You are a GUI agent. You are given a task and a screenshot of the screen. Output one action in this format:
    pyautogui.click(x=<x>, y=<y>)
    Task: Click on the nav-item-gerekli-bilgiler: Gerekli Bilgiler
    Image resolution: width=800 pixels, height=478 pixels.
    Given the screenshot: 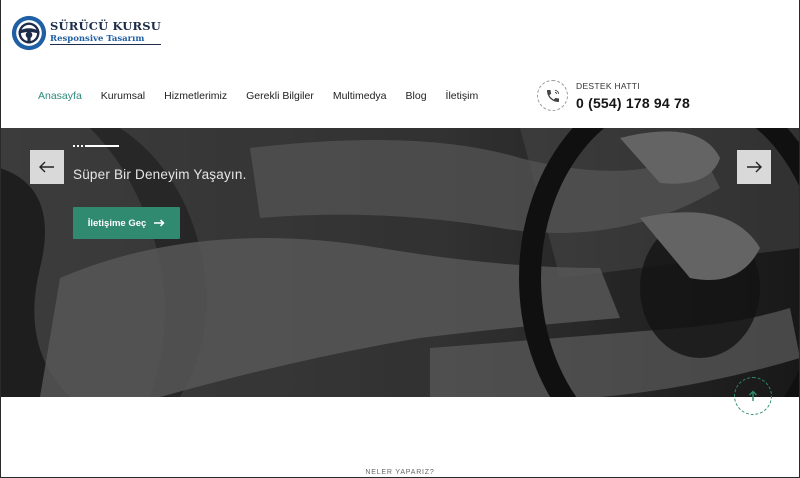 What is the action you would take?
    pyautogui.click(x=280, y=96)
    